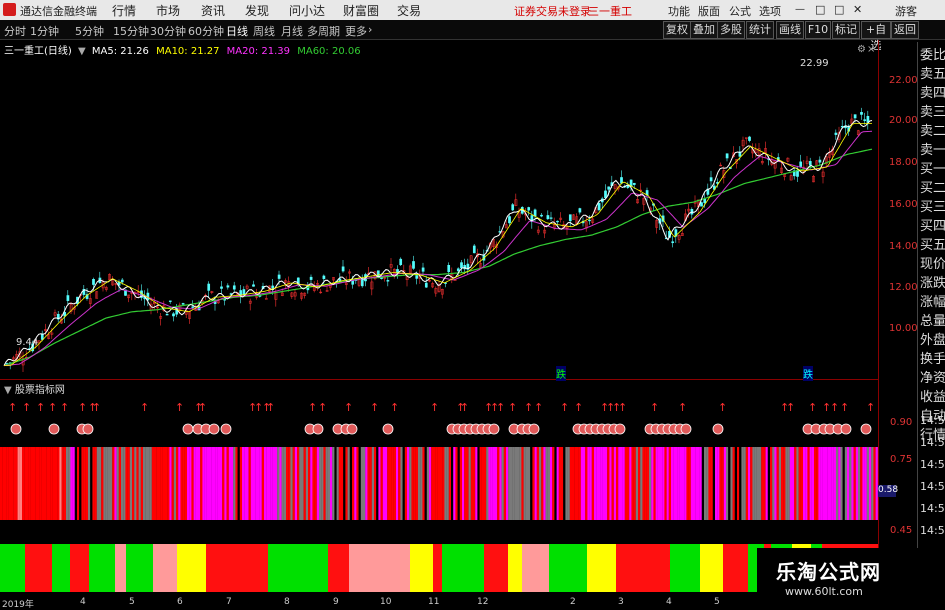 Image resolution: width=945 pixels, height=610 pixels. Describe the element at coordinates (213, 10) in the screenshot. I see `menu-zixun: 资讯` at that location.